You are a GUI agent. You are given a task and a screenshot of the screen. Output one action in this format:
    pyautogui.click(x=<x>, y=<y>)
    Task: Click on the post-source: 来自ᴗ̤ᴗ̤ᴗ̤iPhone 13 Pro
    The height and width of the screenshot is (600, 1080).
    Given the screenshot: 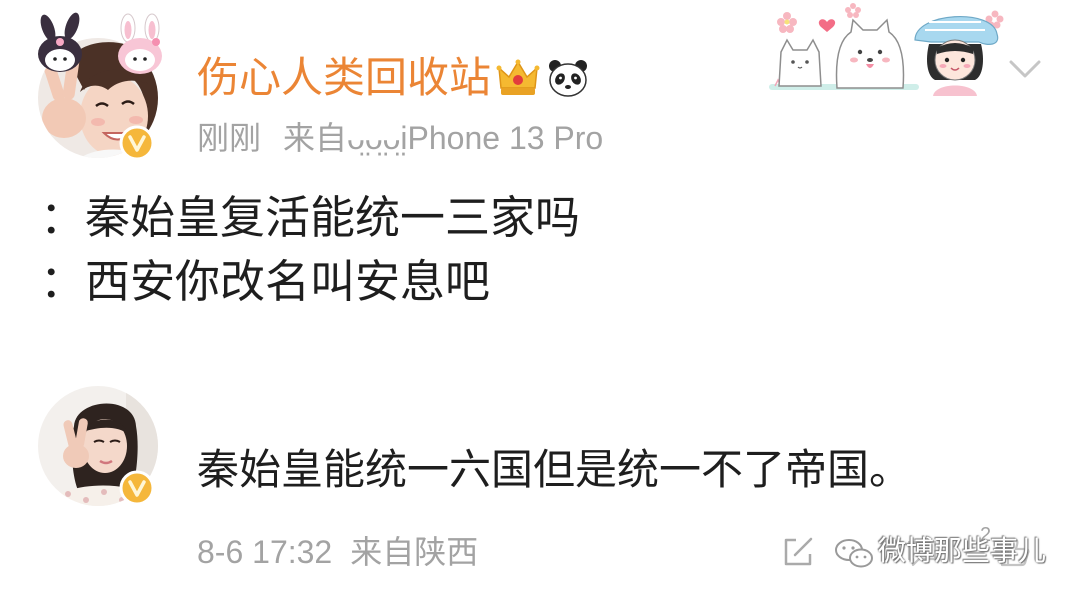 What is the action you would take?
    pyautogui.click(x=443, y=138)
    